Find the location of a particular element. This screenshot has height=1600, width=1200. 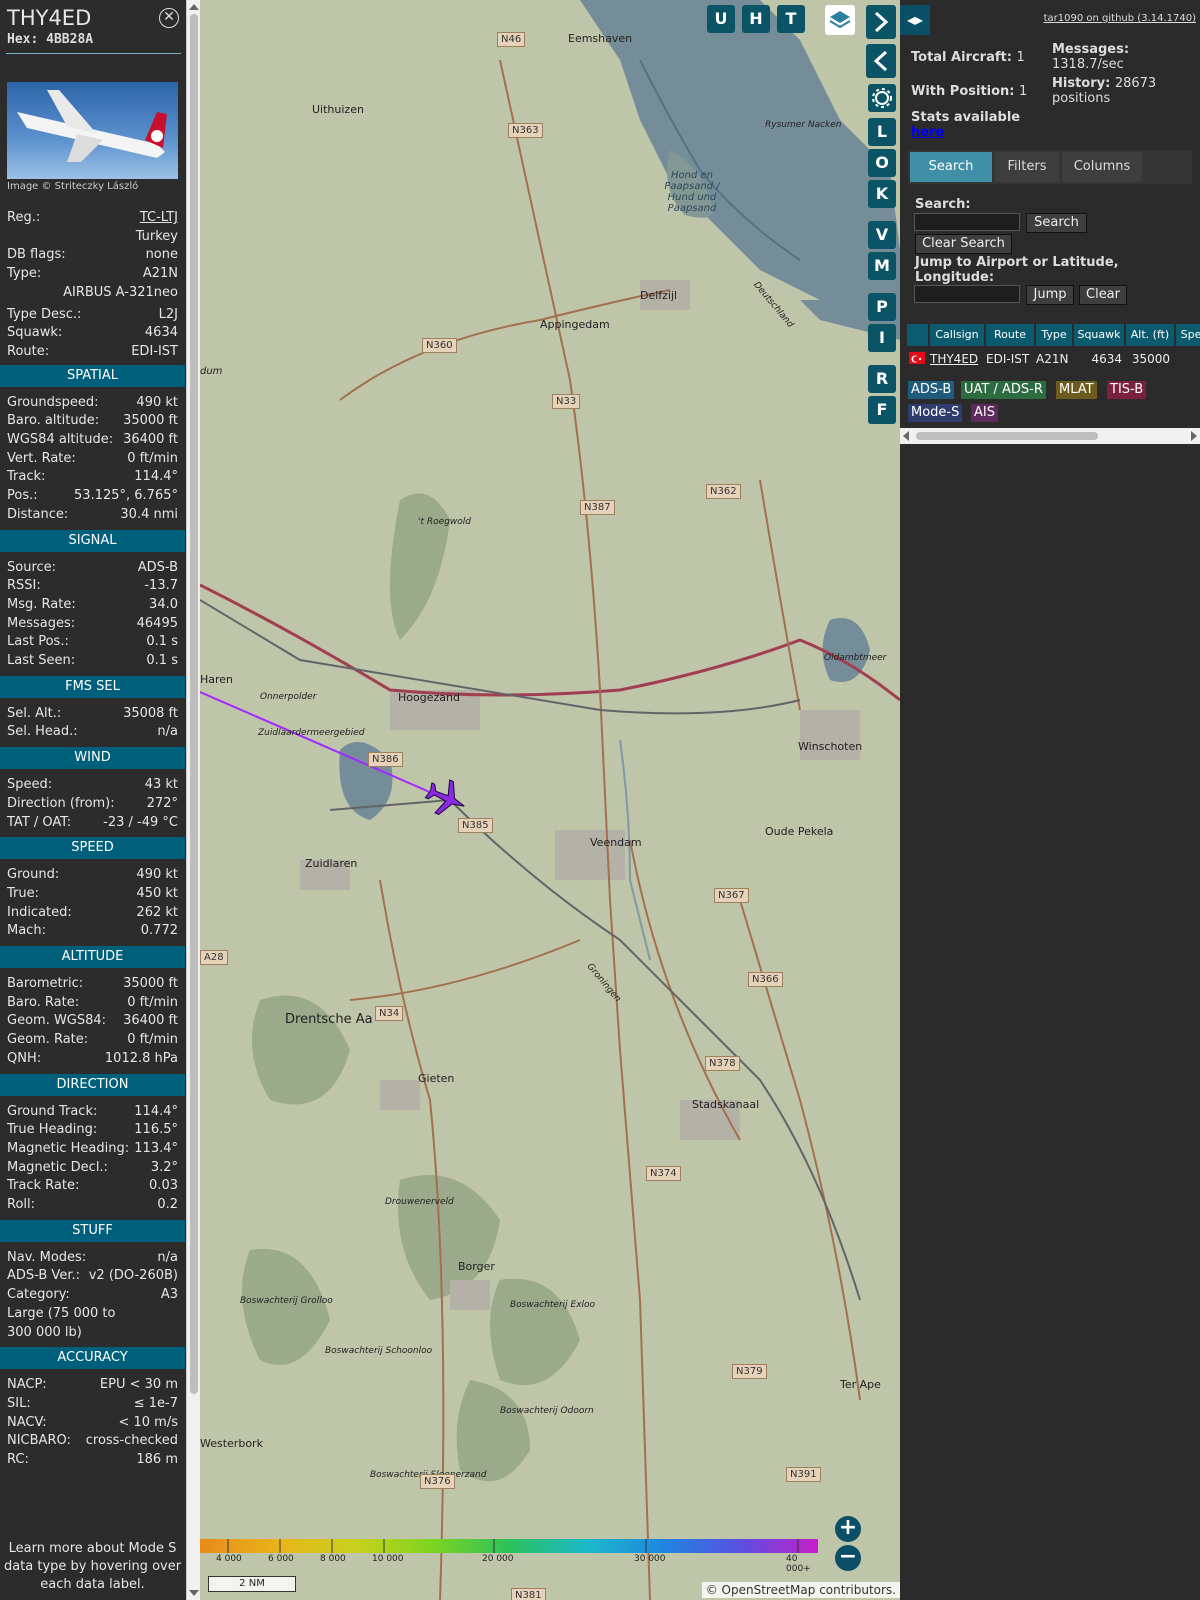

map-button-p: P is located at coordinates (882, 307).